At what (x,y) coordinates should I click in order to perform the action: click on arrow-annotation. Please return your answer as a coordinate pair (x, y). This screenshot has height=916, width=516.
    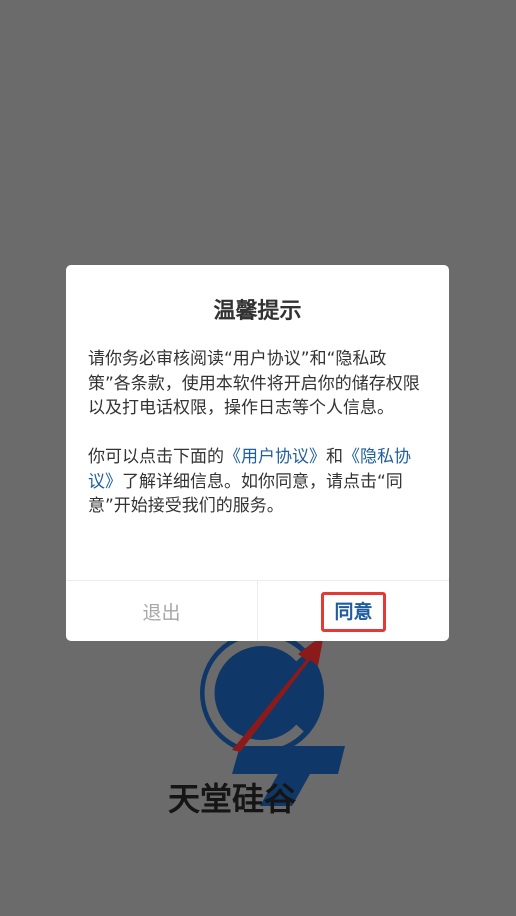
    Looking at the image, I should click on (280, 690).